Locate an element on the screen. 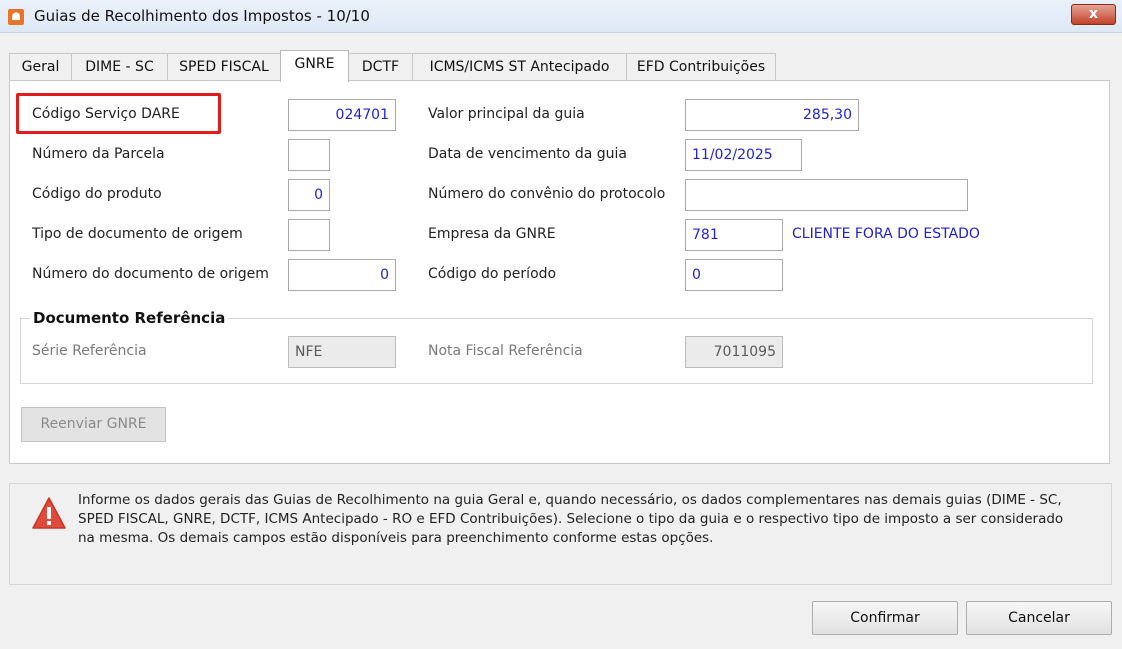 This screenshot has height=649, width=1122. empresa-gnre-name: CLIENTE FORA DO ESTADO is located at coordinates (886, 234).